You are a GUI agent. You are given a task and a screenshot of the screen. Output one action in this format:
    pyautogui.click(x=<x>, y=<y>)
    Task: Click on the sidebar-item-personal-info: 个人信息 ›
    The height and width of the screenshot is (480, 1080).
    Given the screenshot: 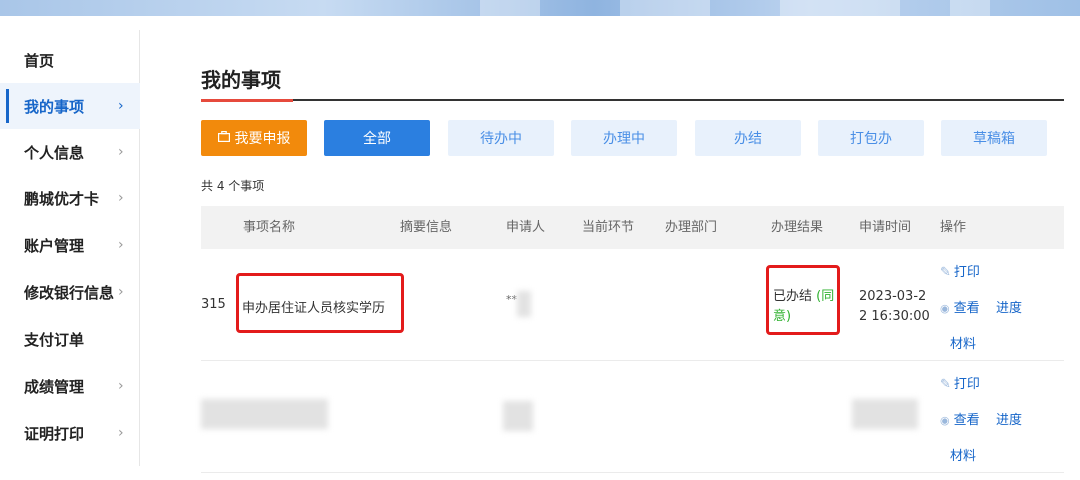 What is the action you would take?
    pyautogui.click(x=70, y=152)
    